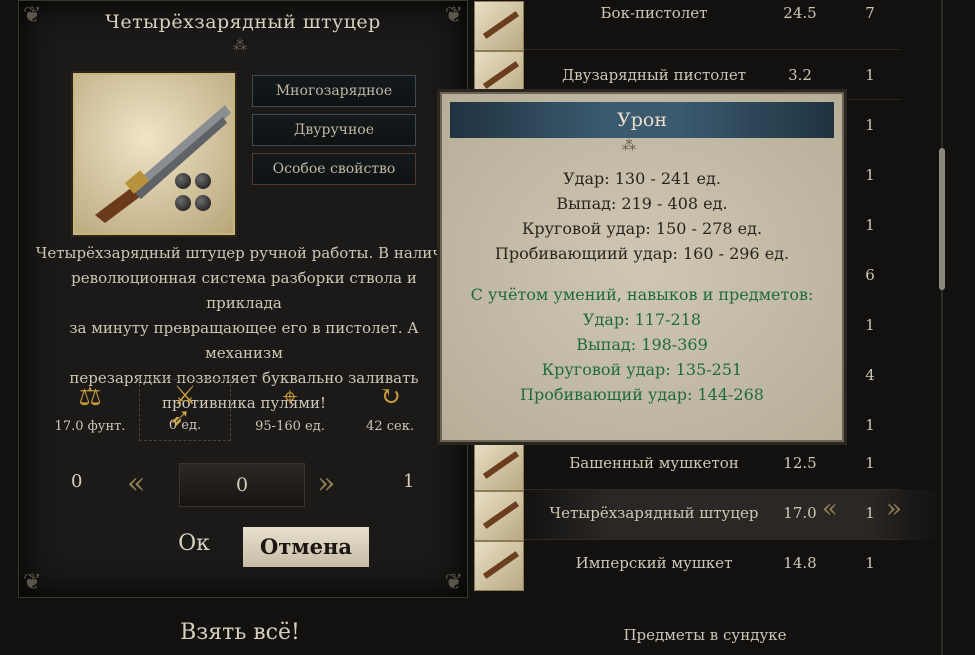 This screenshot has width=975, height=655. Describe the element at coordinates (800, 563) in the screenshot. I see `item-weight: 14.8` at that location.